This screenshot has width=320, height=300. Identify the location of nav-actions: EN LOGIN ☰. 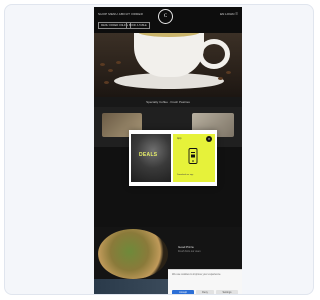
(229, 14).